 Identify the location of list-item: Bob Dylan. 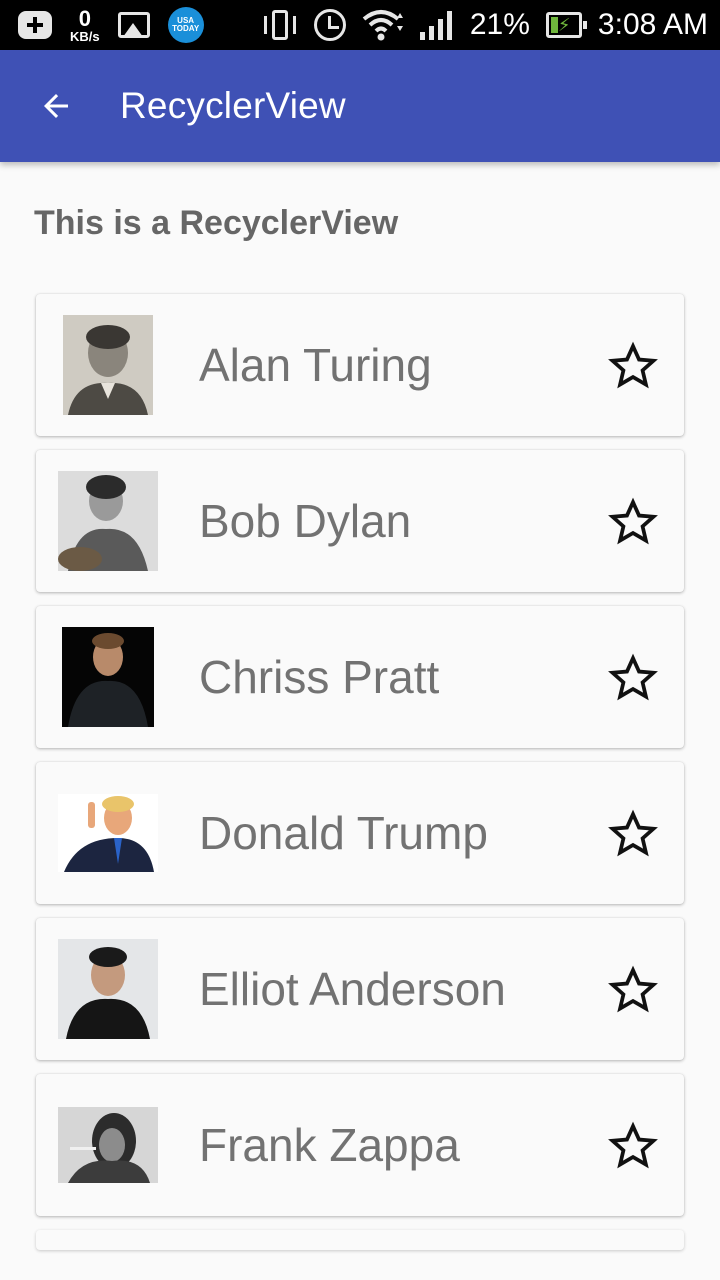
(360, 521).